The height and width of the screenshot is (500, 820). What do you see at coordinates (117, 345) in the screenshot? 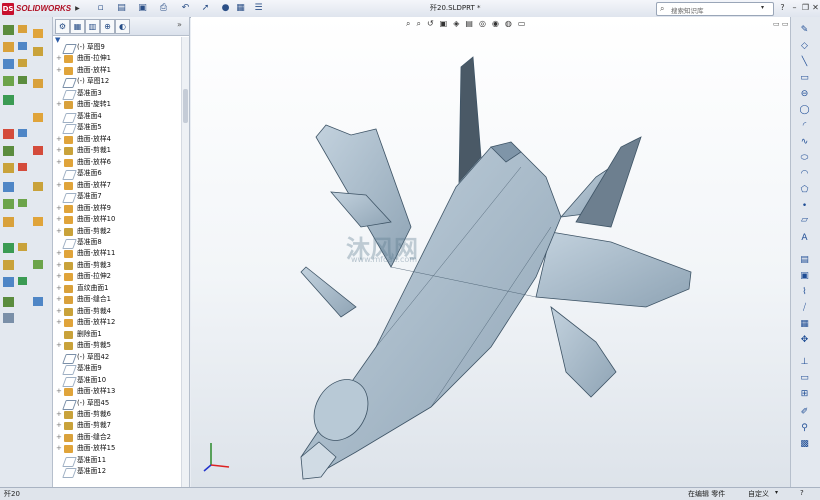
I see `tree-item: + 曲面-剪裁5` at bounding box center [117, 345].